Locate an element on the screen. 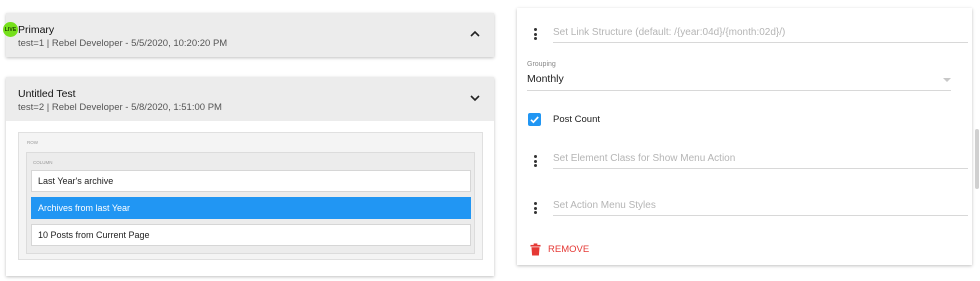 This screenshot has width=980, height=281. remove-button: REMOVE is located at coordinates (559, 249).